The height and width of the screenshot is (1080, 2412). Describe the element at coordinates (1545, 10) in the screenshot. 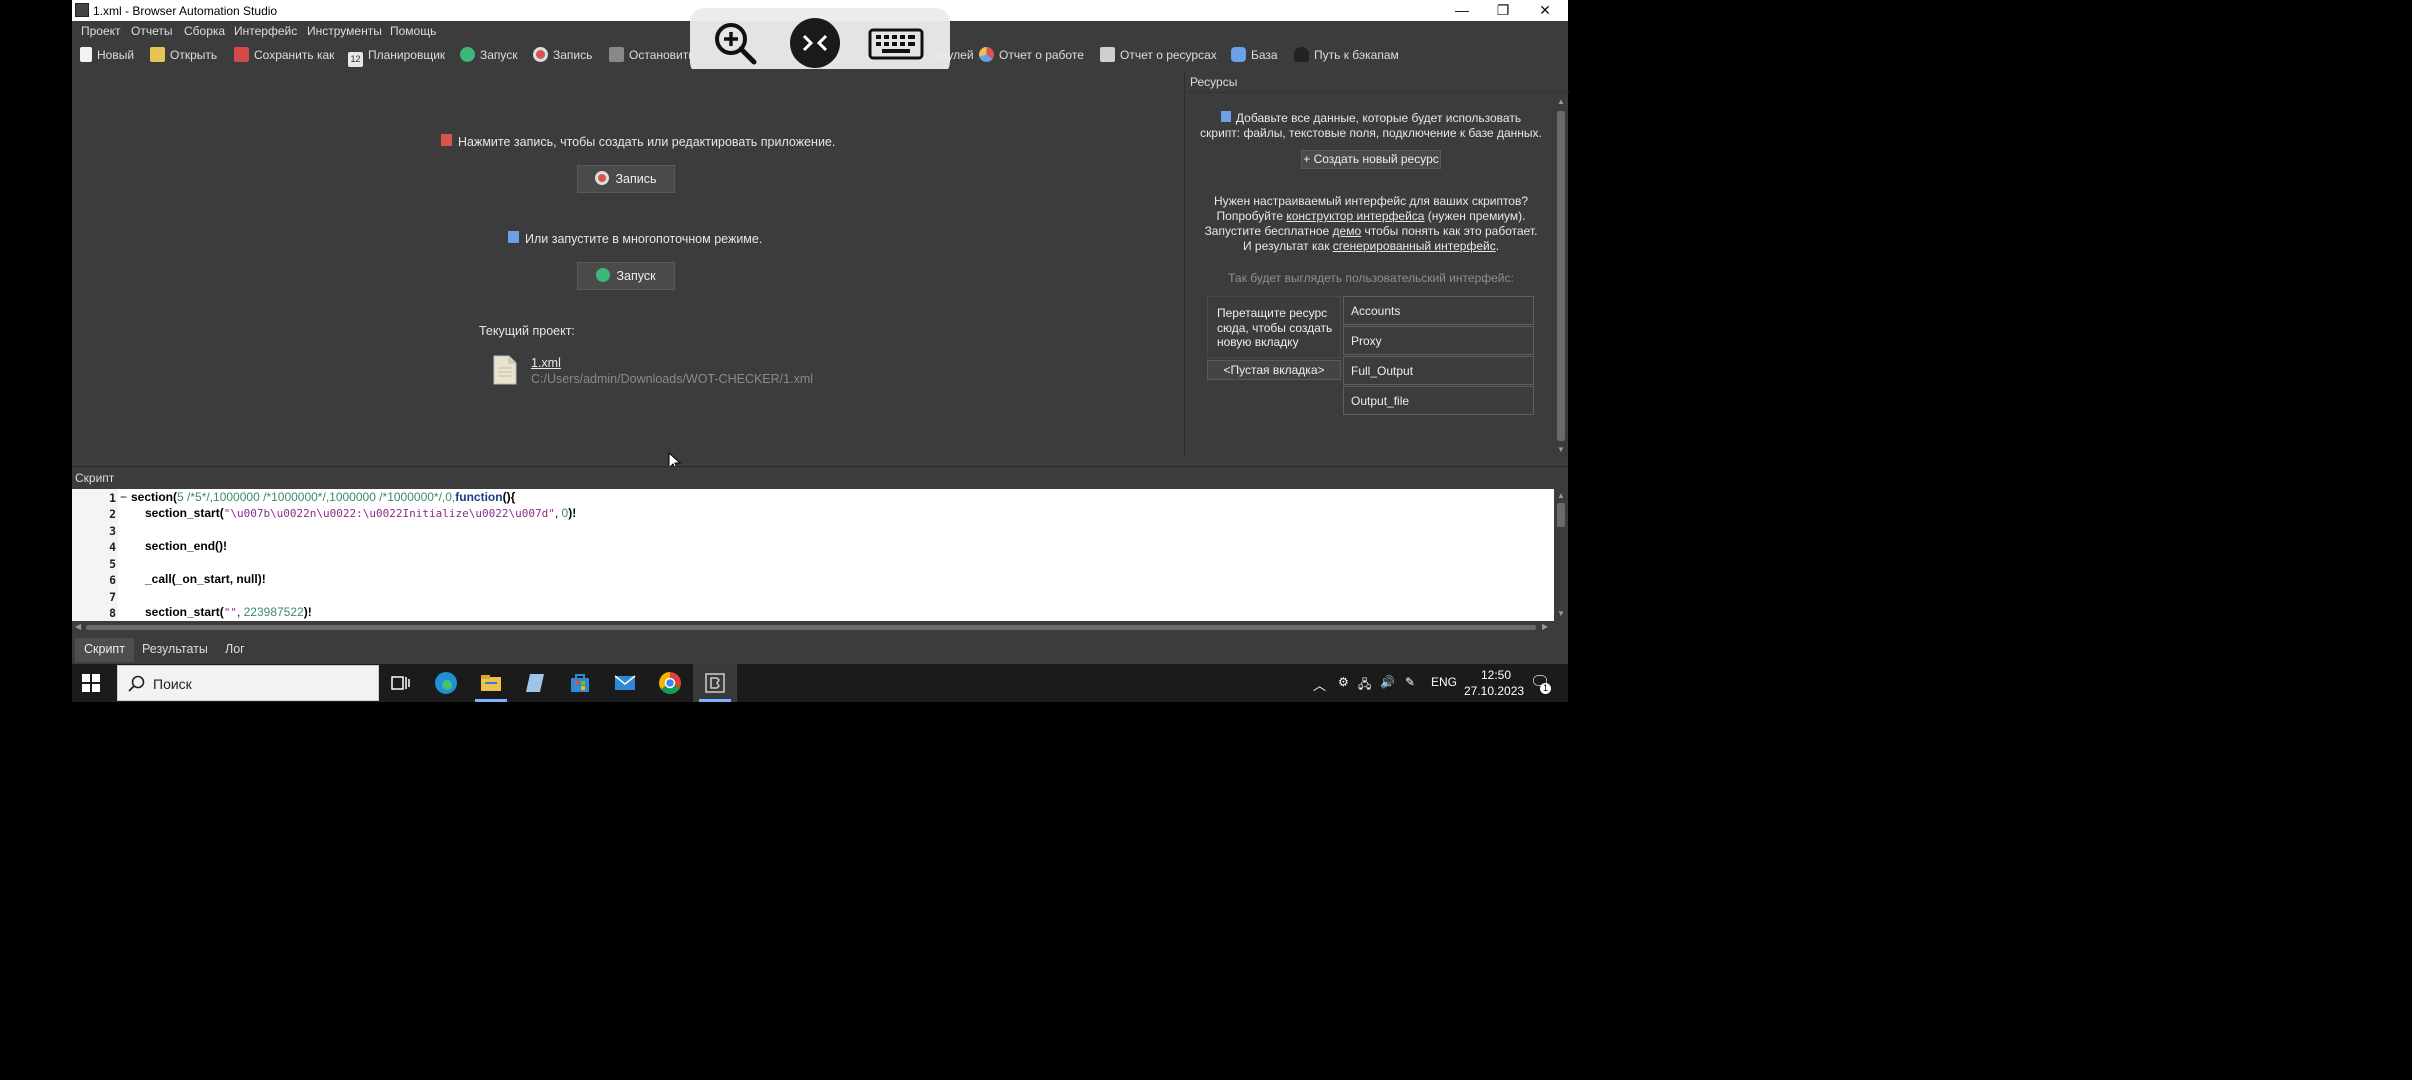

I see `close-button: ✕` at that location.